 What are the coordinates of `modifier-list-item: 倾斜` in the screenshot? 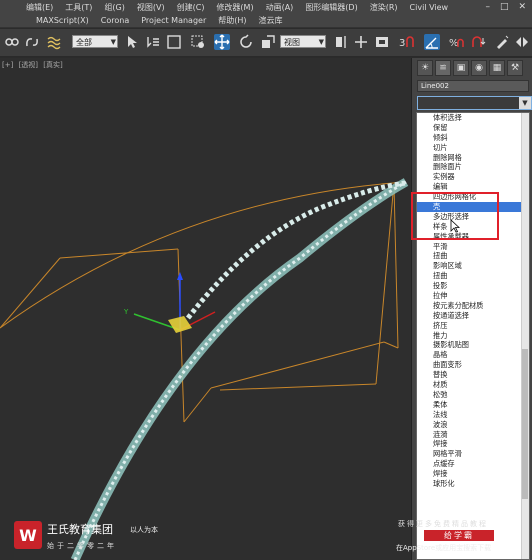 It's located at (473, 138).